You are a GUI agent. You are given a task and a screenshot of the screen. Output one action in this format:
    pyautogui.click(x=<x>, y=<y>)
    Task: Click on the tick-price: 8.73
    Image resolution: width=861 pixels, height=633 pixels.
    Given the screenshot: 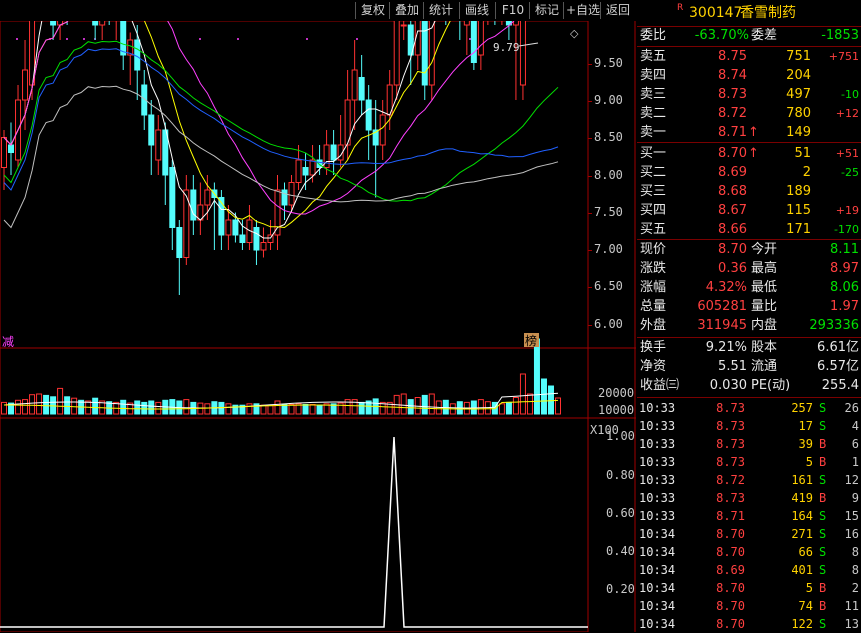 What is the action you would take?
    pyautogui.click(x=730, y=408)
    